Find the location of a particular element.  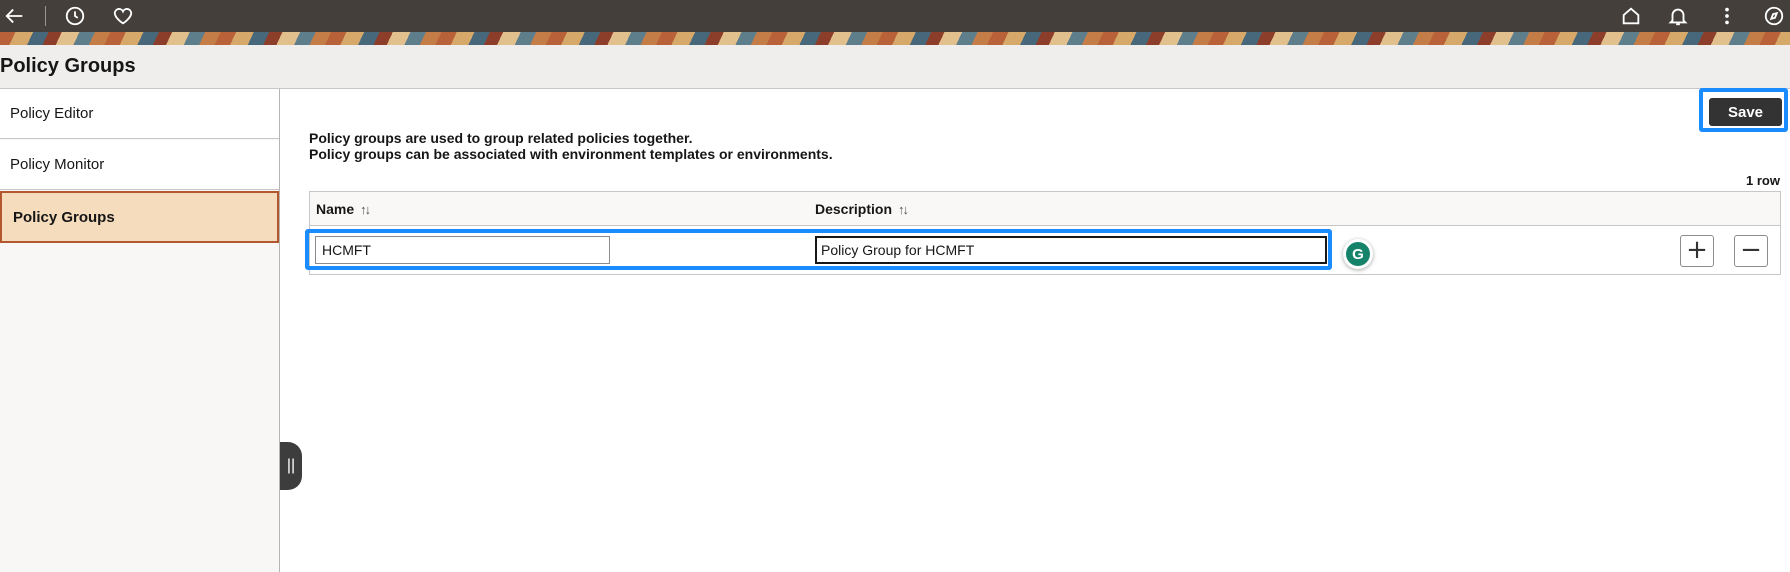

clock-icon is located at coordinates (75, 16).